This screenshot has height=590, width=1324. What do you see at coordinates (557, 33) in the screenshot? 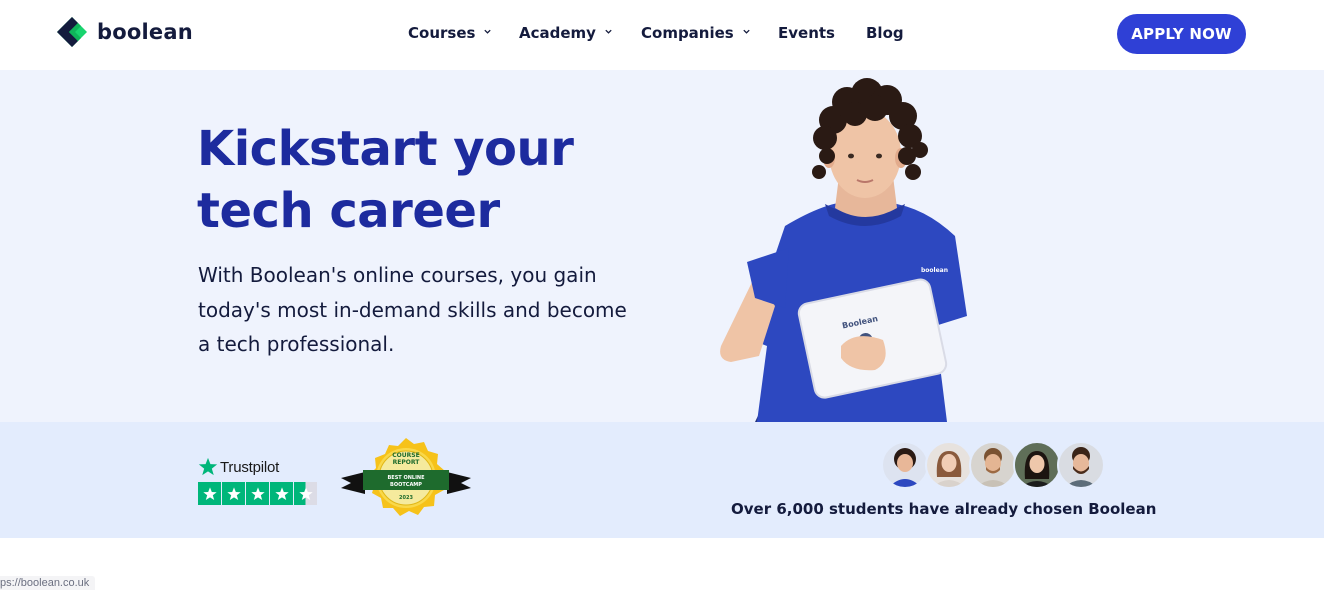
I see `nav-academy-label: Academy` at bounding box center [557, 33].